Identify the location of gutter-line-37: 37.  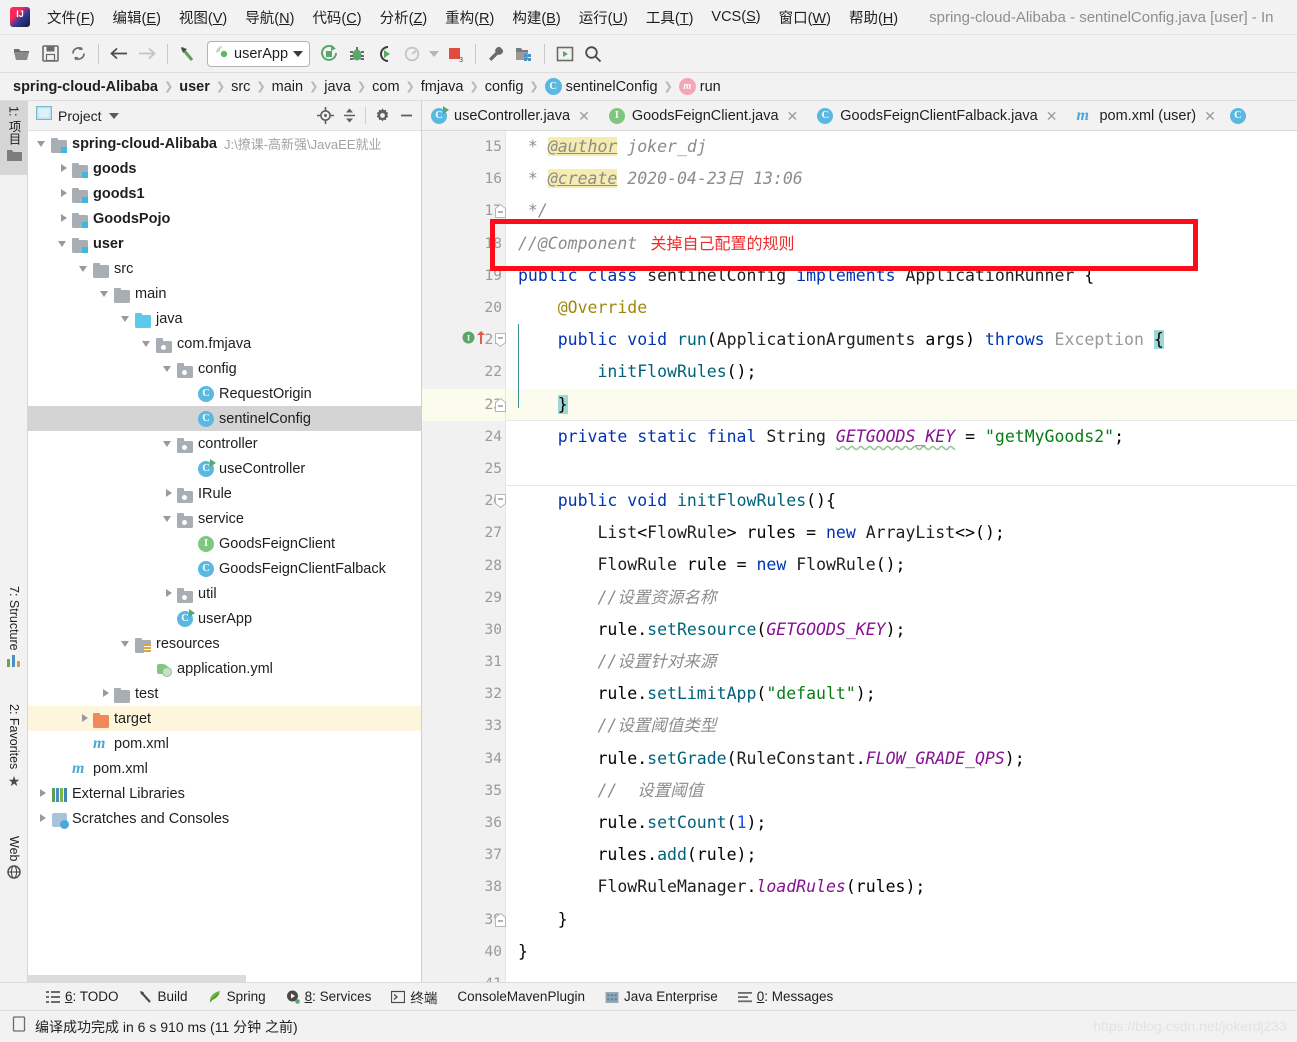
(463, 855).